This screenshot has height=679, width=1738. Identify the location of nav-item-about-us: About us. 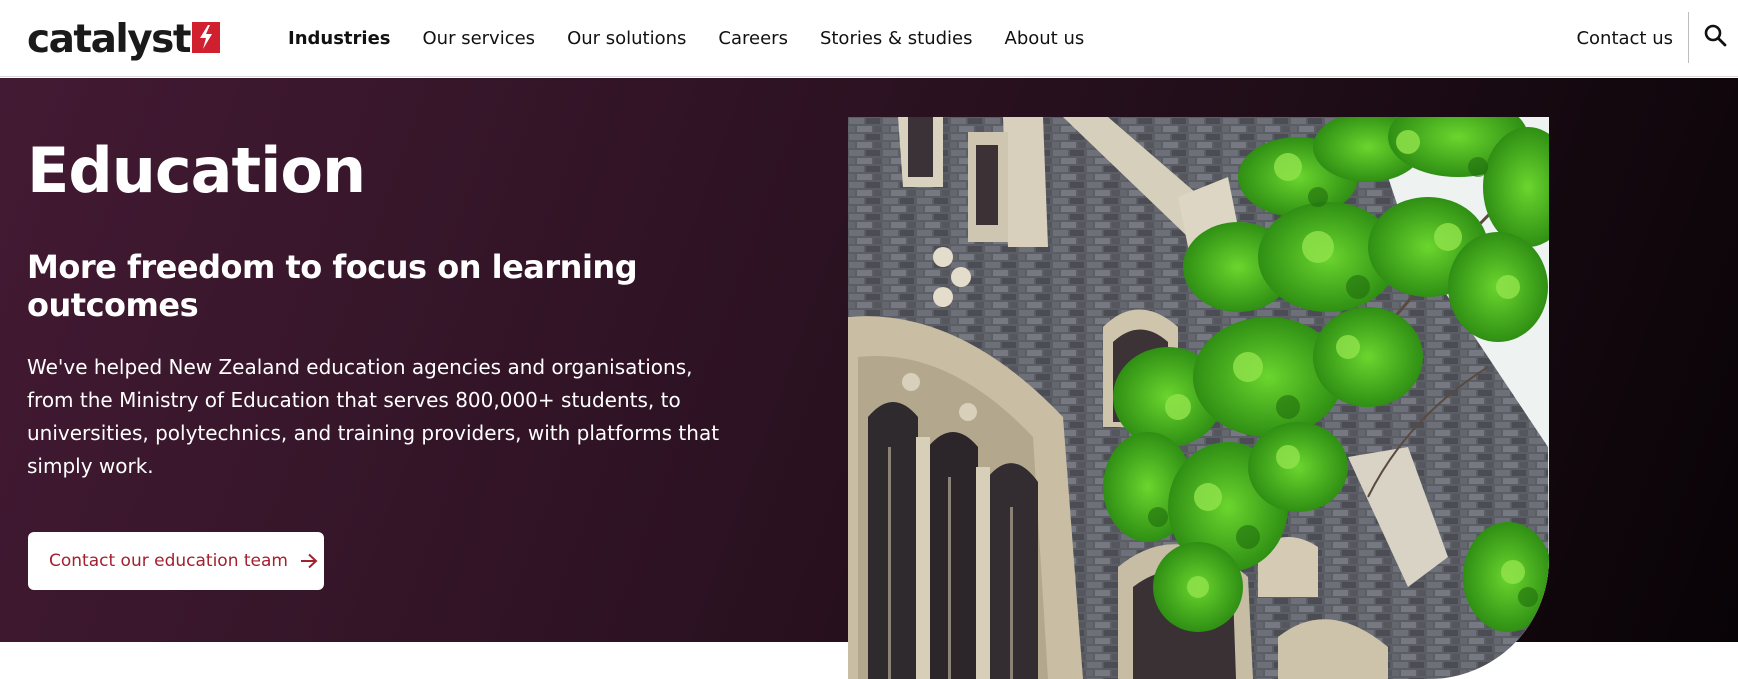
(1045, 38).